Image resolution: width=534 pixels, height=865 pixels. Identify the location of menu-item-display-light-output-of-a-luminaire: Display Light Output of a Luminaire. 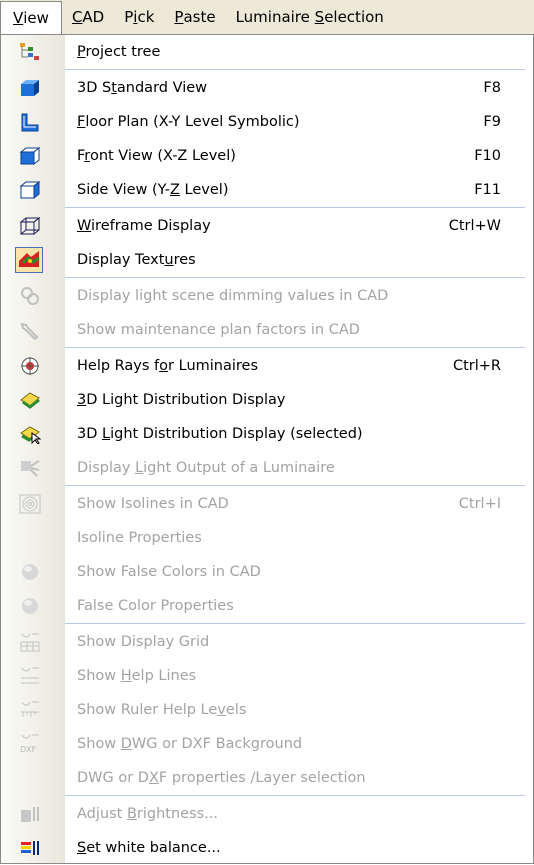
(267, 468).